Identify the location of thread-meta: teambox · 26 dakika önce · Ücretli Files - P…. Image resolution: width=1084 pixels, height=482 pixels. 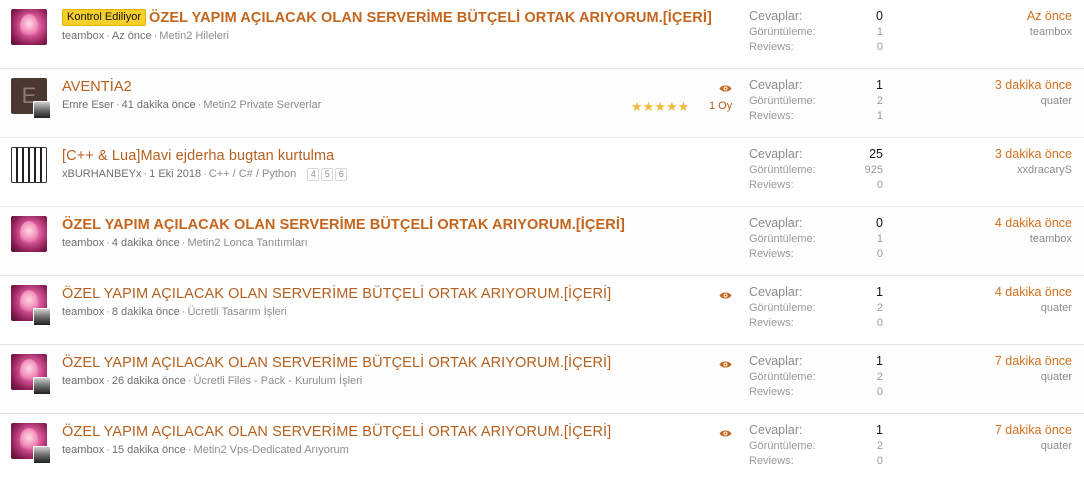
(212, 381).